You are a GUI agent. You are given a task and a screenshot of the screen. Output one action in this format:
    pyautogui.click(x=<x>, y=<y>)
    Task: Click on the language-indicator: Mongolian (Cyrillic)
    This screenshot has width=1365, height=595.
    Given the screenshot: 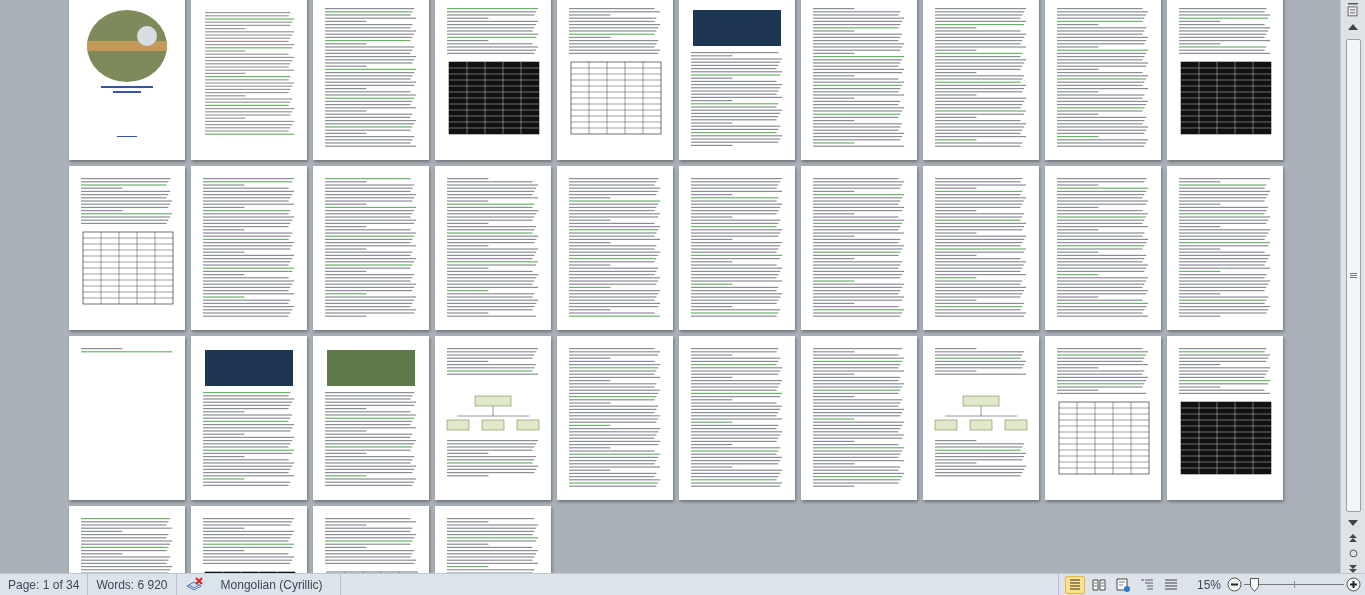 What is the action you would take?
    pyautogui.click(x=272, y=584)
    